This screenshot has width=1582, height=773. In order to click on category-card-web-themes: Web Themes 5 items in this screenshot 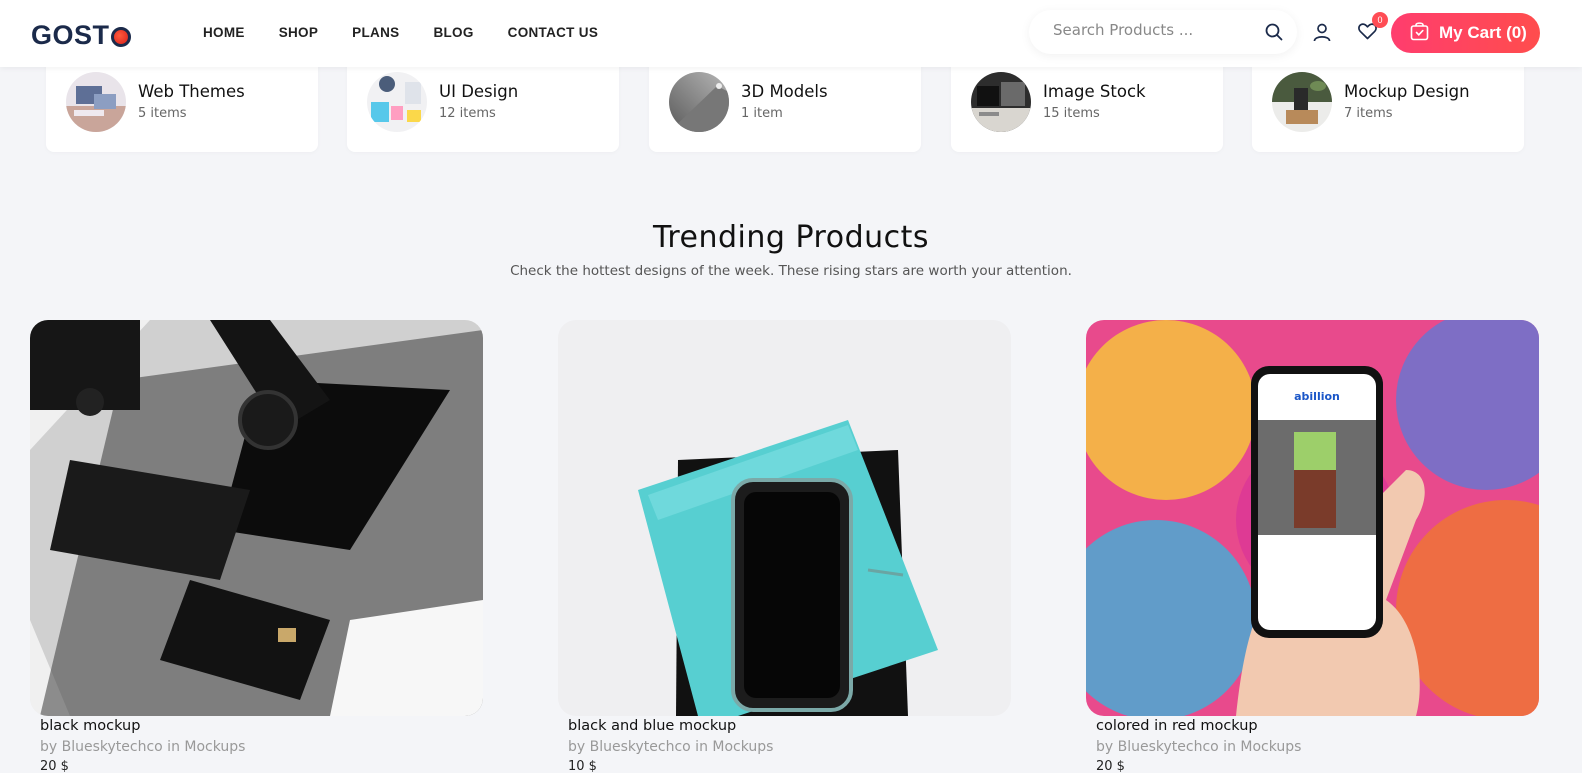, I will do `click(182, 102)`.